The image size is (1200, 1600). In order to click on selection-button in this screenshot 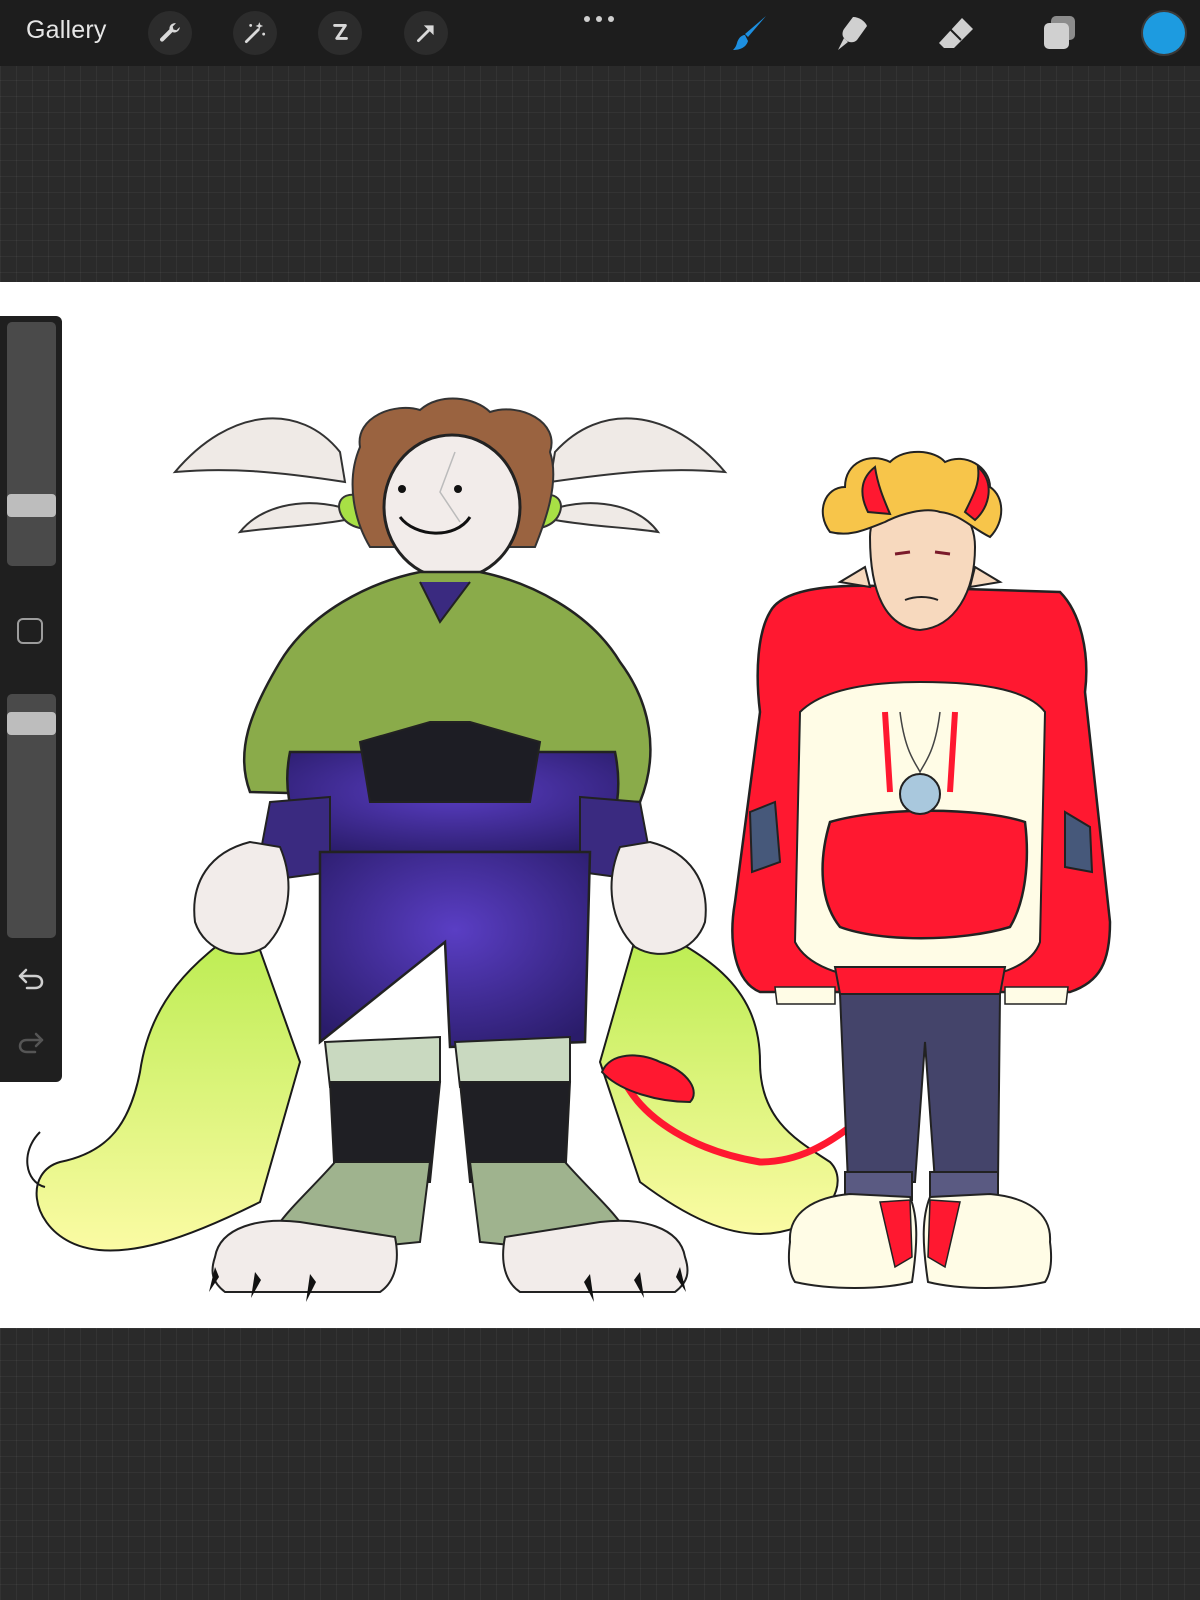, I will do `click(340, 33)`.